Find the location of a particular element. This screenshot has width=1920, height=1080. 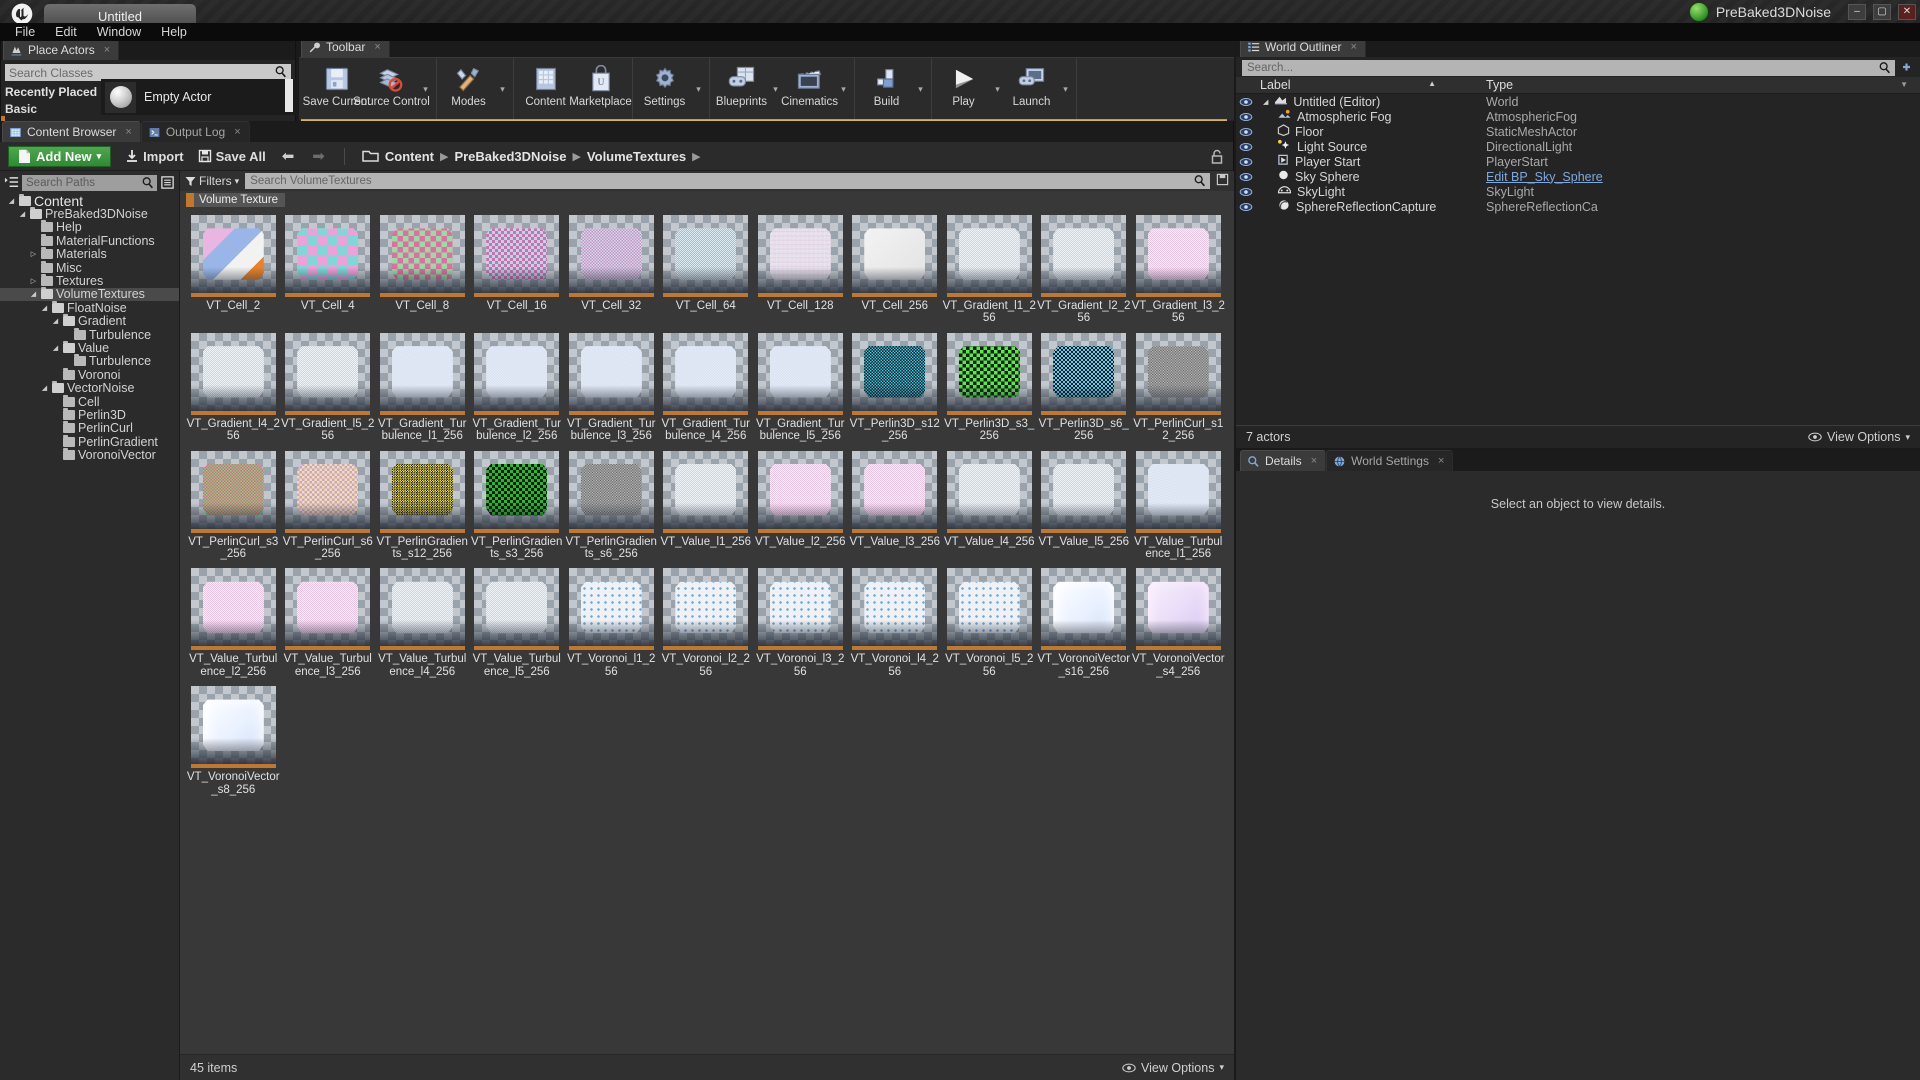

asset-tile: VT_Cell_2 is located at coordinates (233, 270).